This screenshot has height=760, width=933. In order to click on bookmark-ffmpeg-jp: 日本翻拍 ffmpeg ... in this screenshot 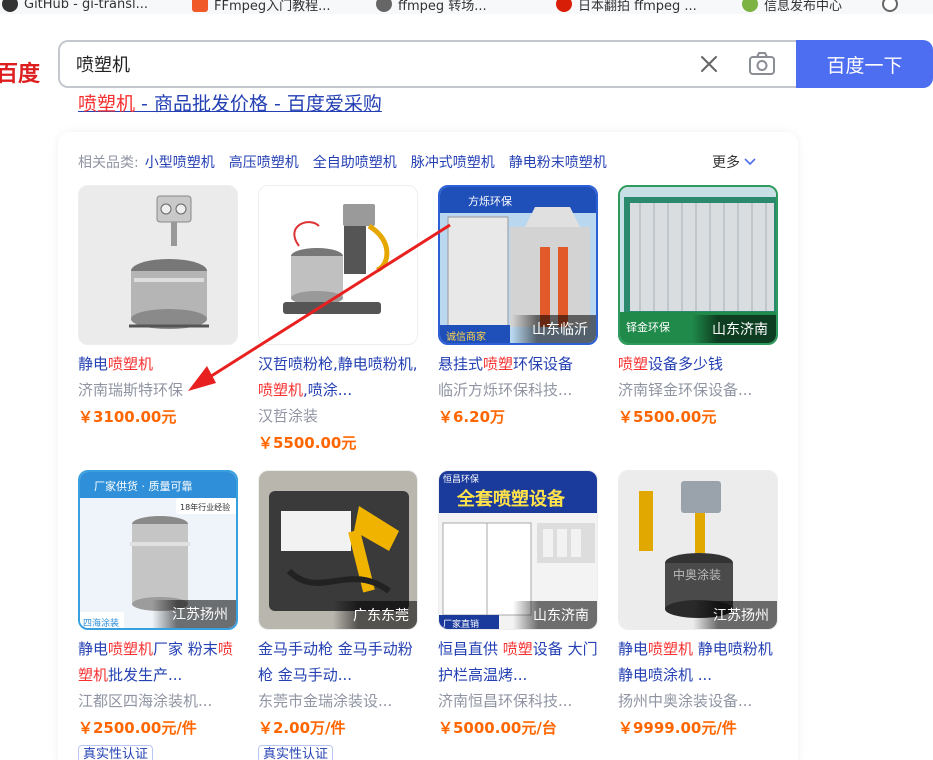, I will do `click(626, 7)`.